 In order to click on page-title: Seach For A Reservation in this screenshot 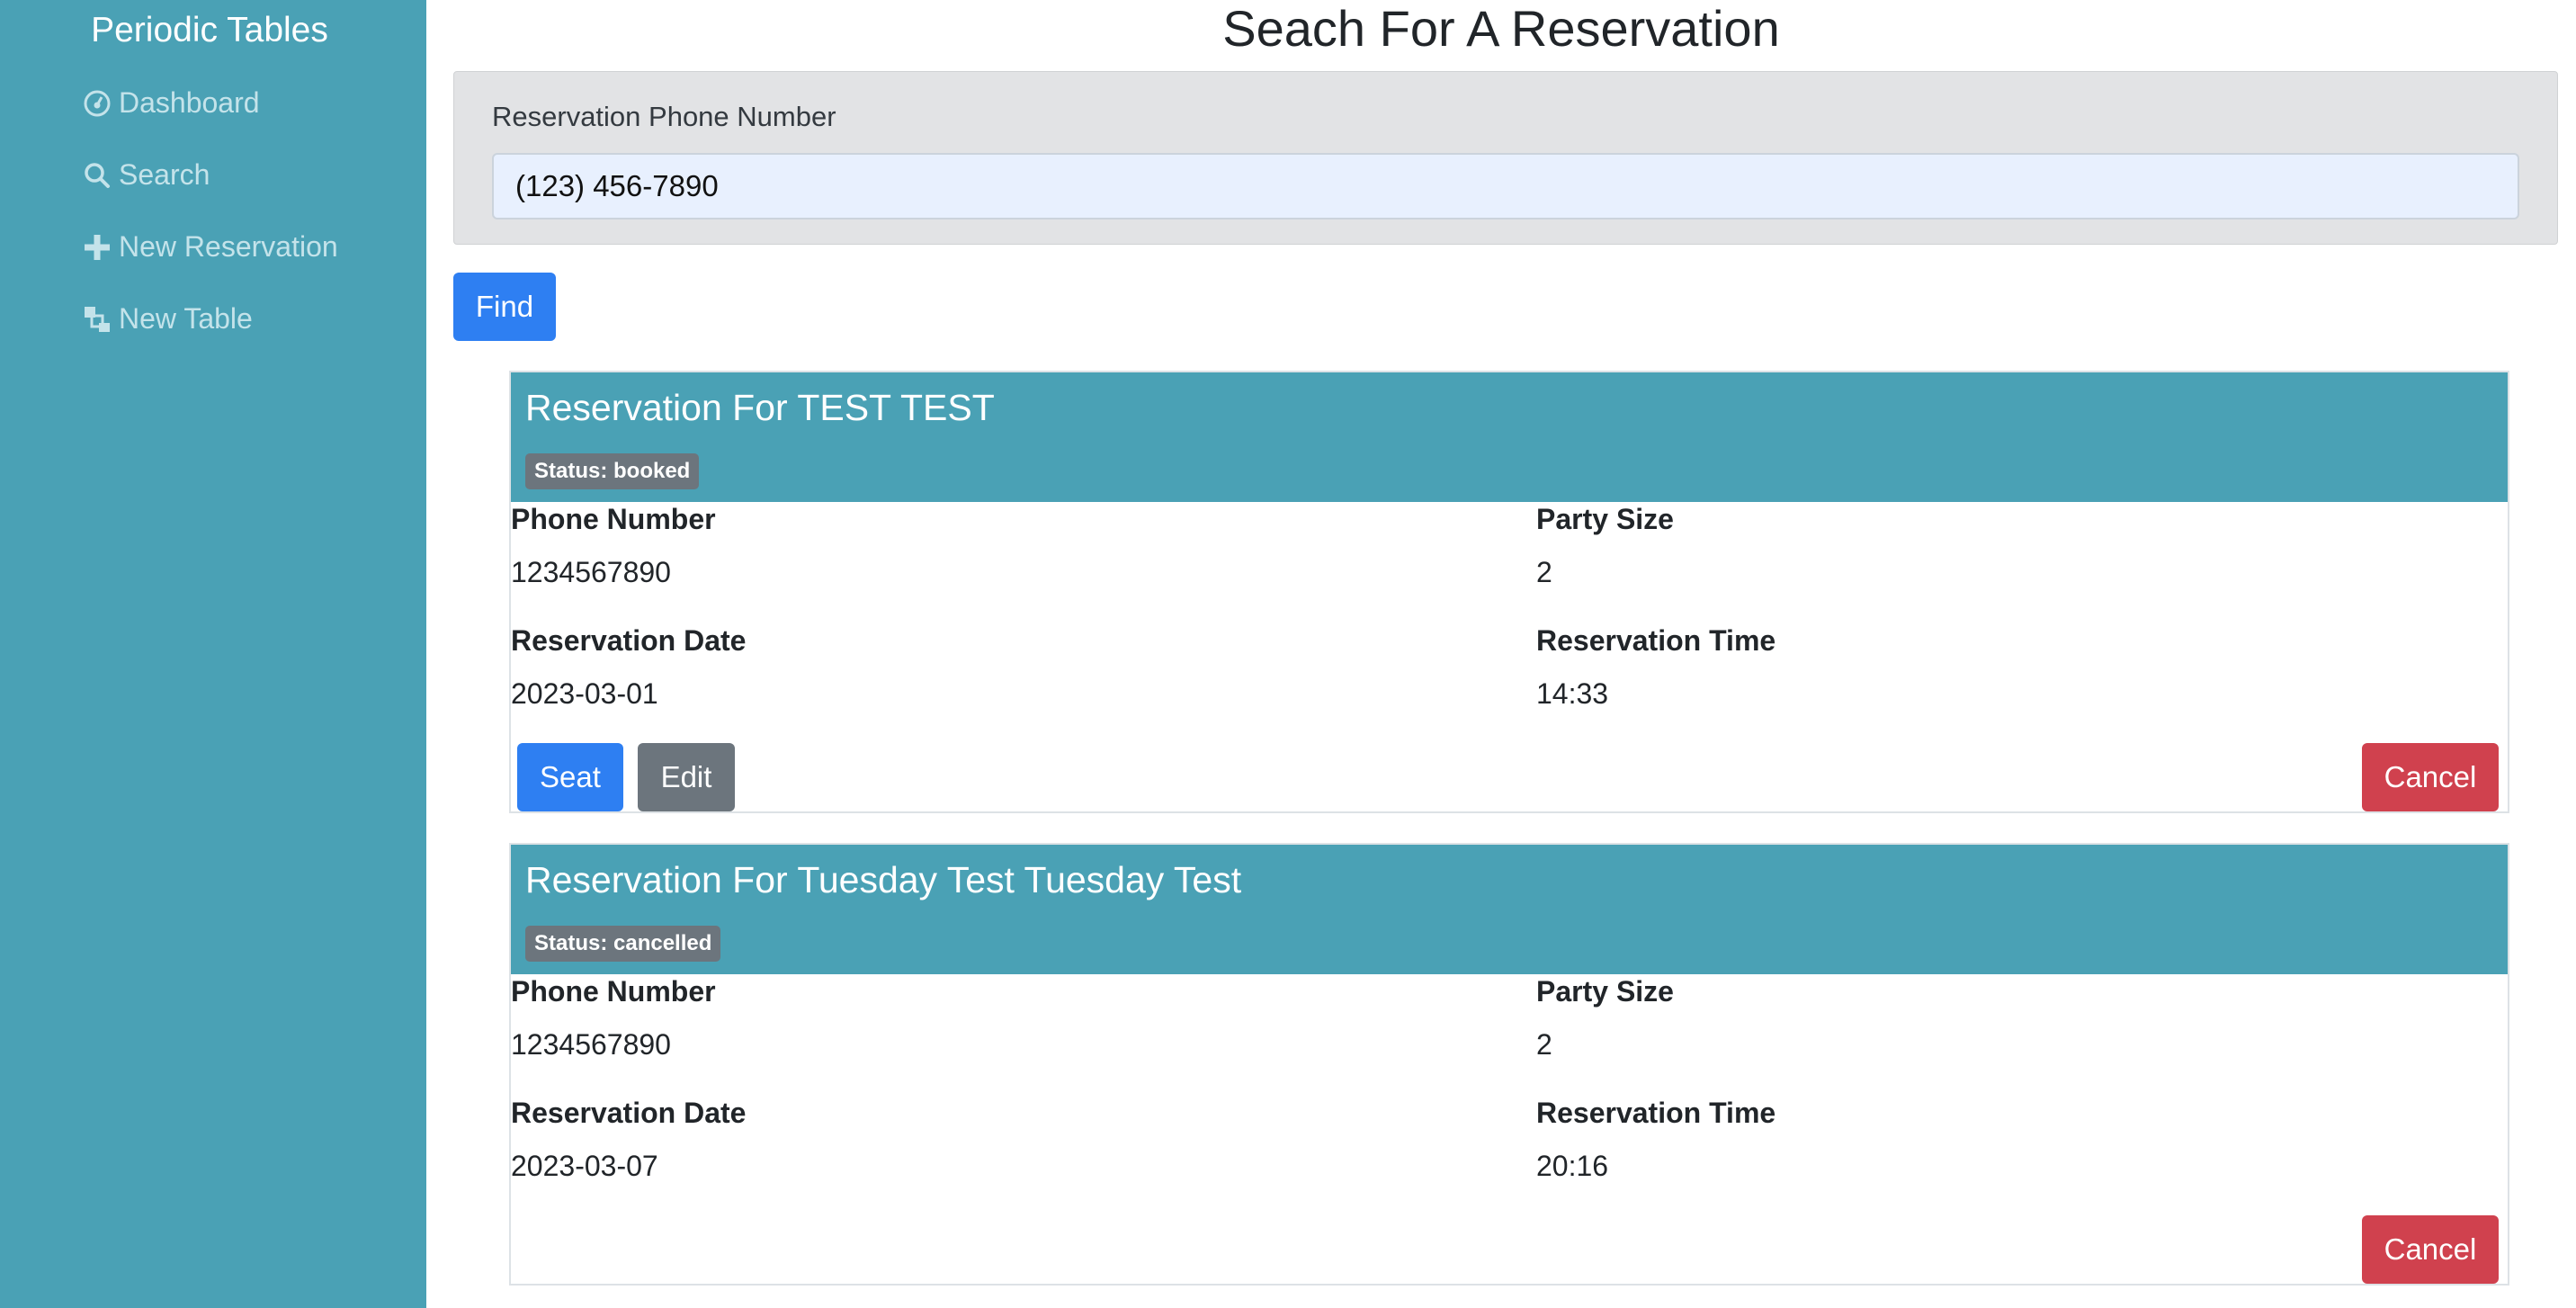, I will do `click(1501, 28)`.